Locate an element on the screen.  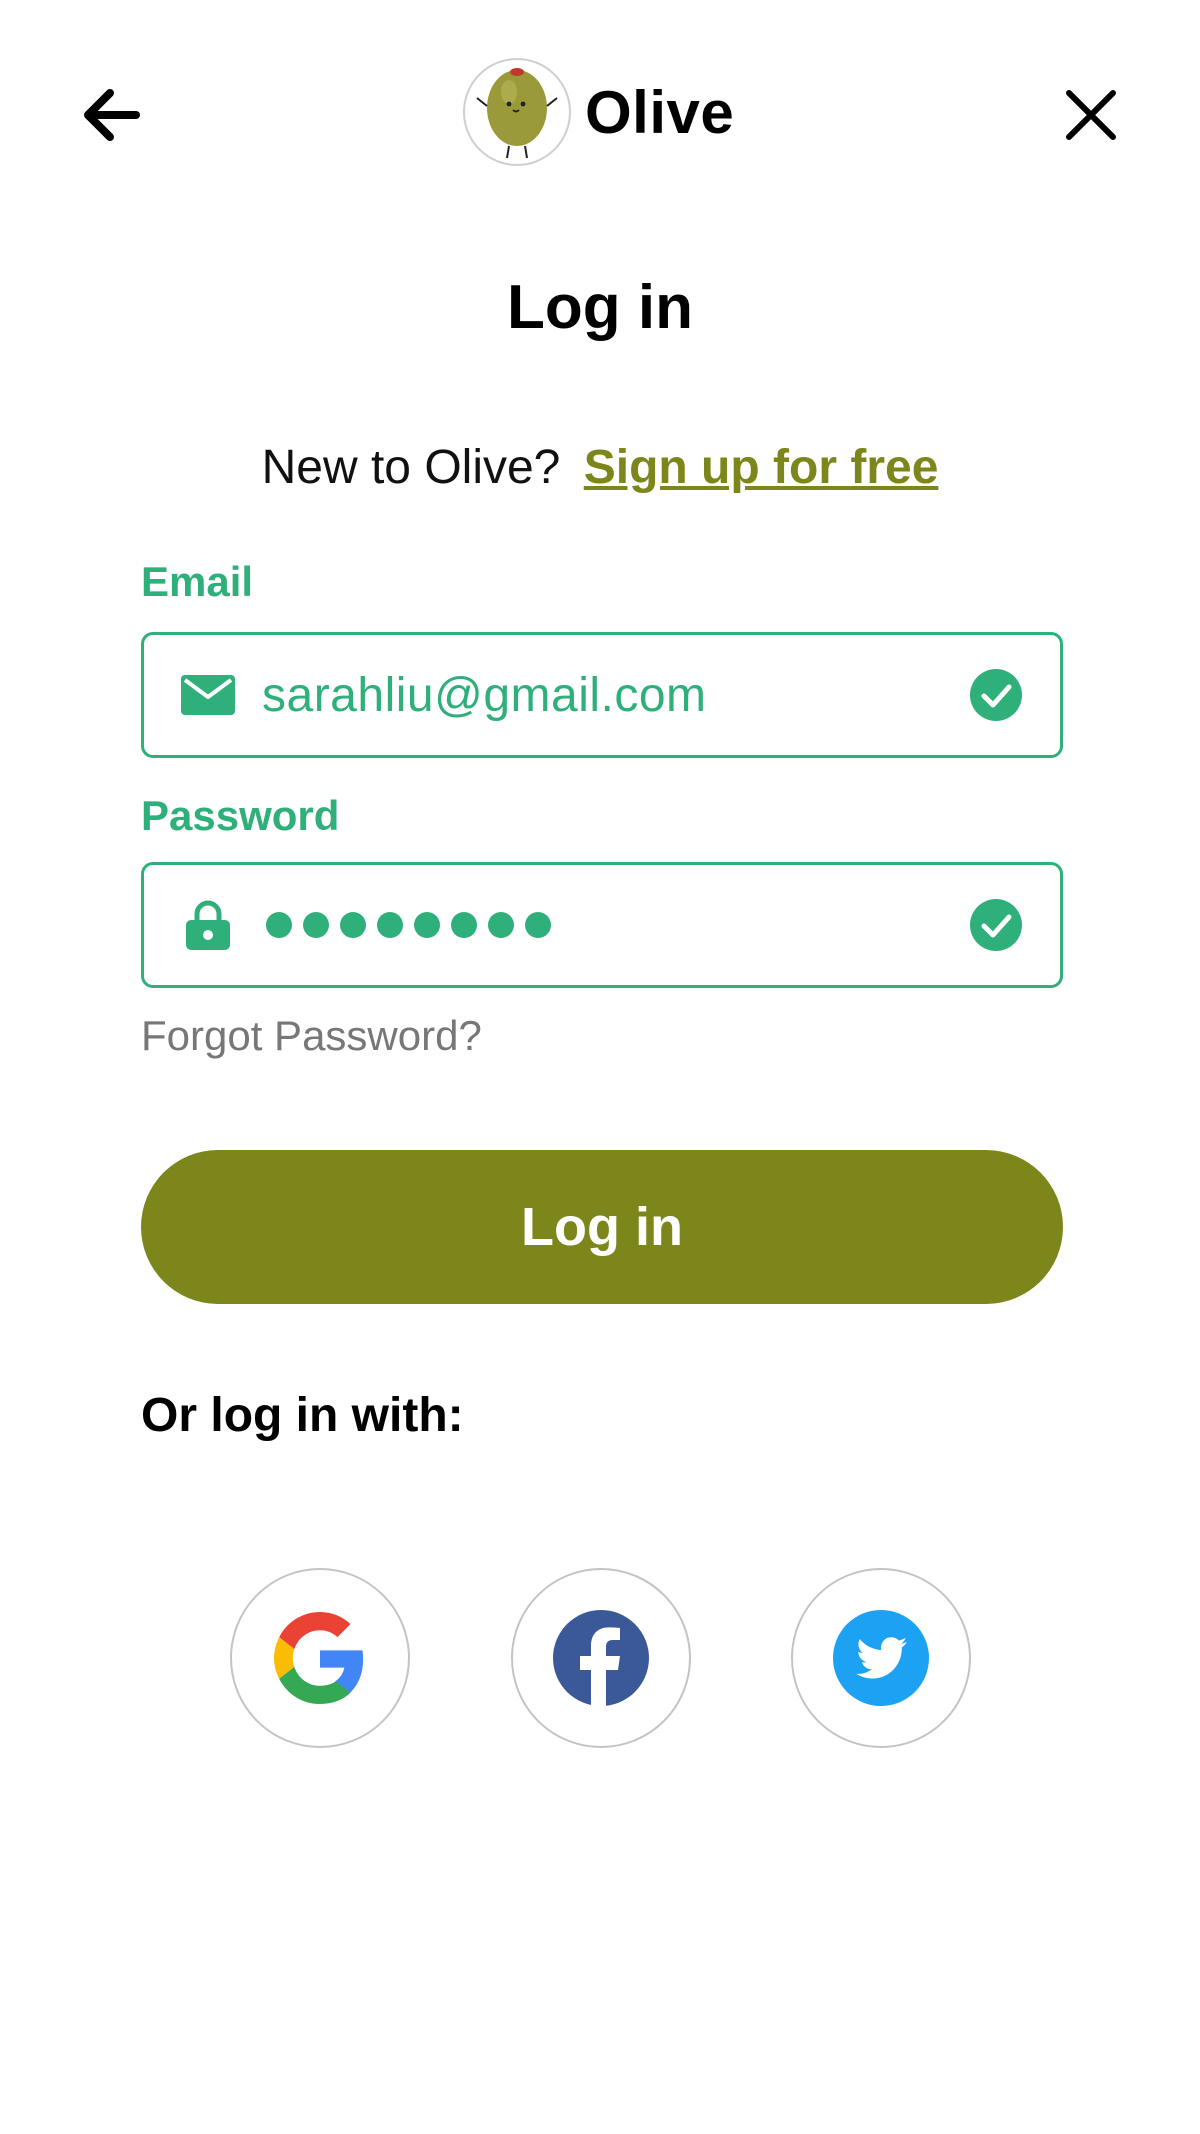
back-button is located at coordinates (111, 115).